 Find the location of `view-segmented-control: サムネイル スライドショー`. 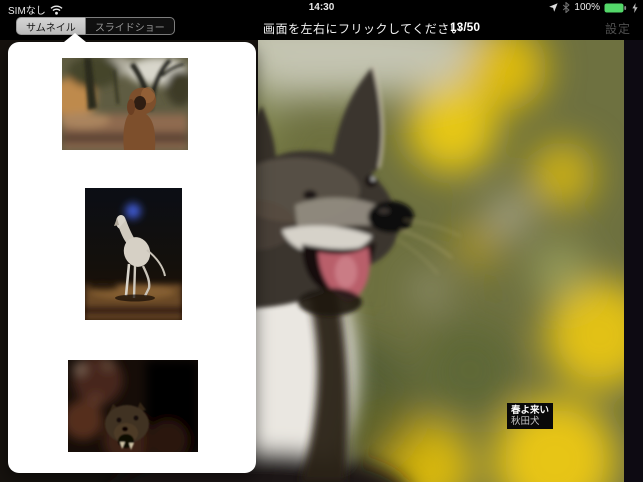

view-segmented-control: サムネイル スライドショー is located at coordinates (95, 26).